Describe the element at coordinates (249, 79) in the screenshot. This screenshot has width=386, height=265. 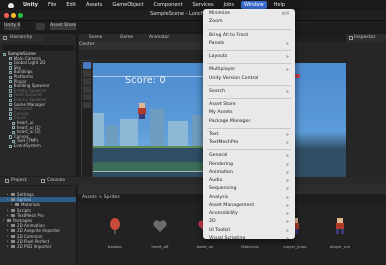
I see `menu-item: Unity Version Control` at that location.